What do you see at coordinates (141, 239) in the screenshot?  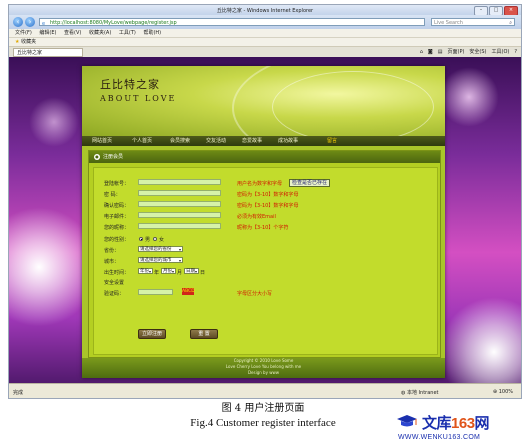 I see `gender-male-radio` at bounding box center [141, 239].